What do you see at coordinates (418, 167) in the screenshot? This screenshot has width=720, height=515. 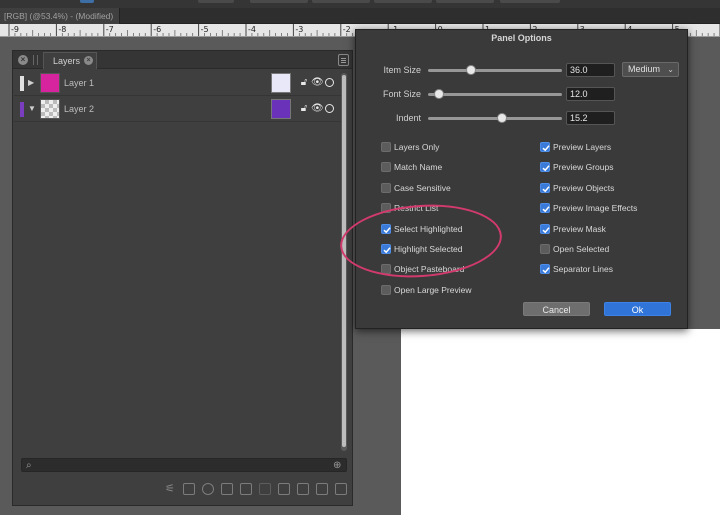 I see `option-label: Match Name` at bounding box center [418, 167].